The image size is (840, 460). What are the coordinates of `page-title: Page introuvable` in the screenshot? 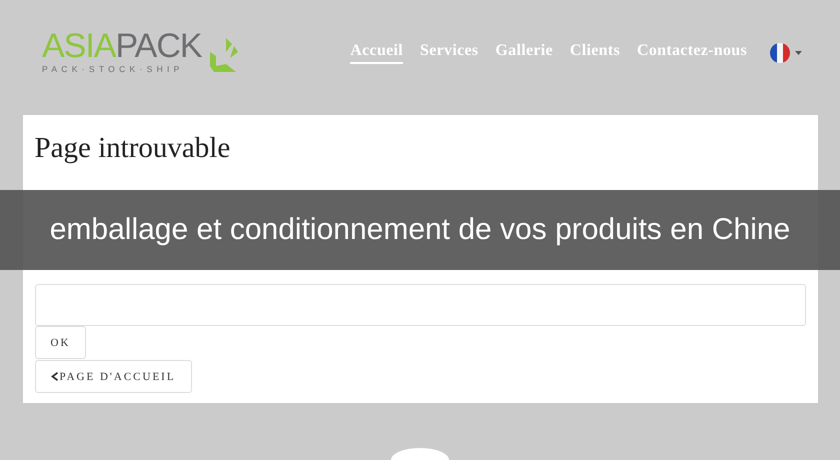 It's located at (132, 148).